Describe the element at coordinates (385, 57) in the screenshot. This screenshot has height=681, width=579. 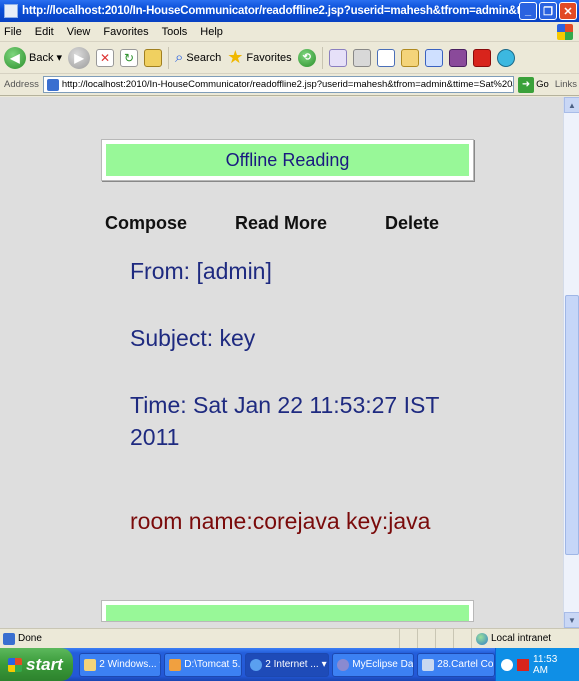
I see `edit-button` at that location.